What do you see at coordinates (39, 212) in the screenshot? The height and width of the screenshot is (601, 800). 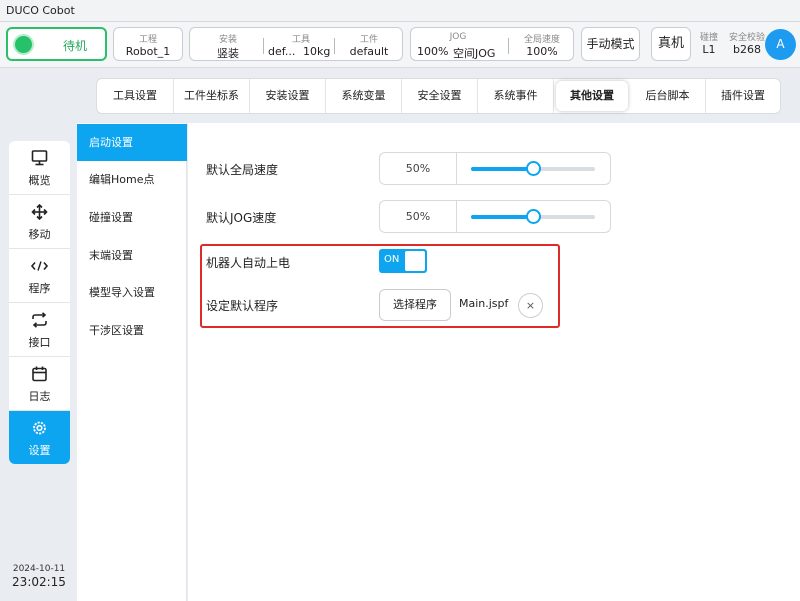 I see `move-arrows-icon` at bounding box center [39, 212].